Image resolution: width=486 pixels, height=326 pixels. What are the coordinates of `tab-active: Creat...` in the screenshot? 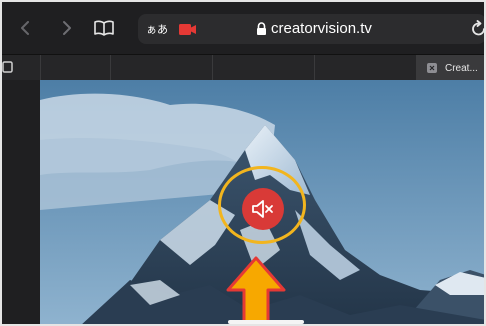 It's located at (451, 68).